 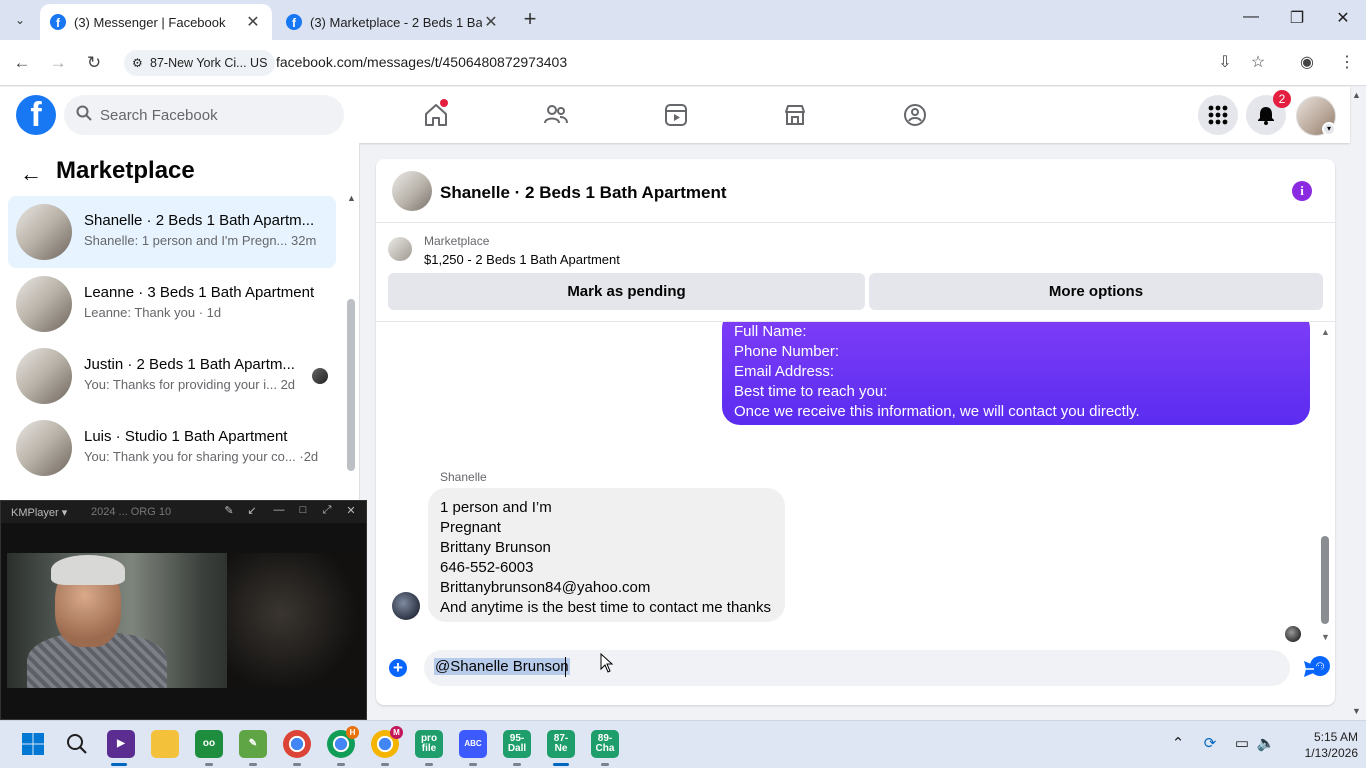 I want to click on volume-icon: 🔈, so click(x=1266, y=744).